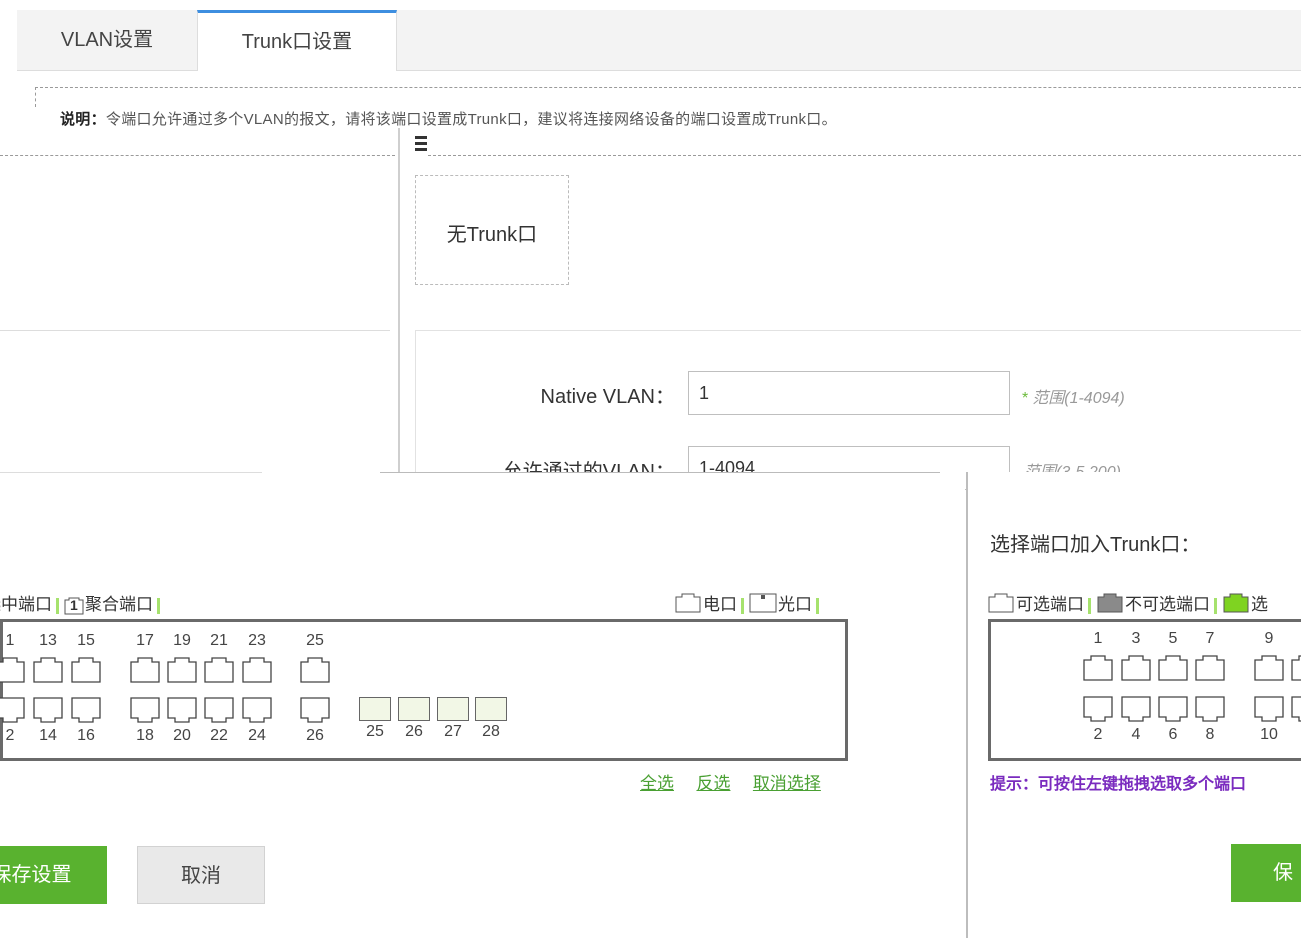  Describe the element at coordinates (414, 731) in the screenshot. I see `optical-port-number: 26` at that location.